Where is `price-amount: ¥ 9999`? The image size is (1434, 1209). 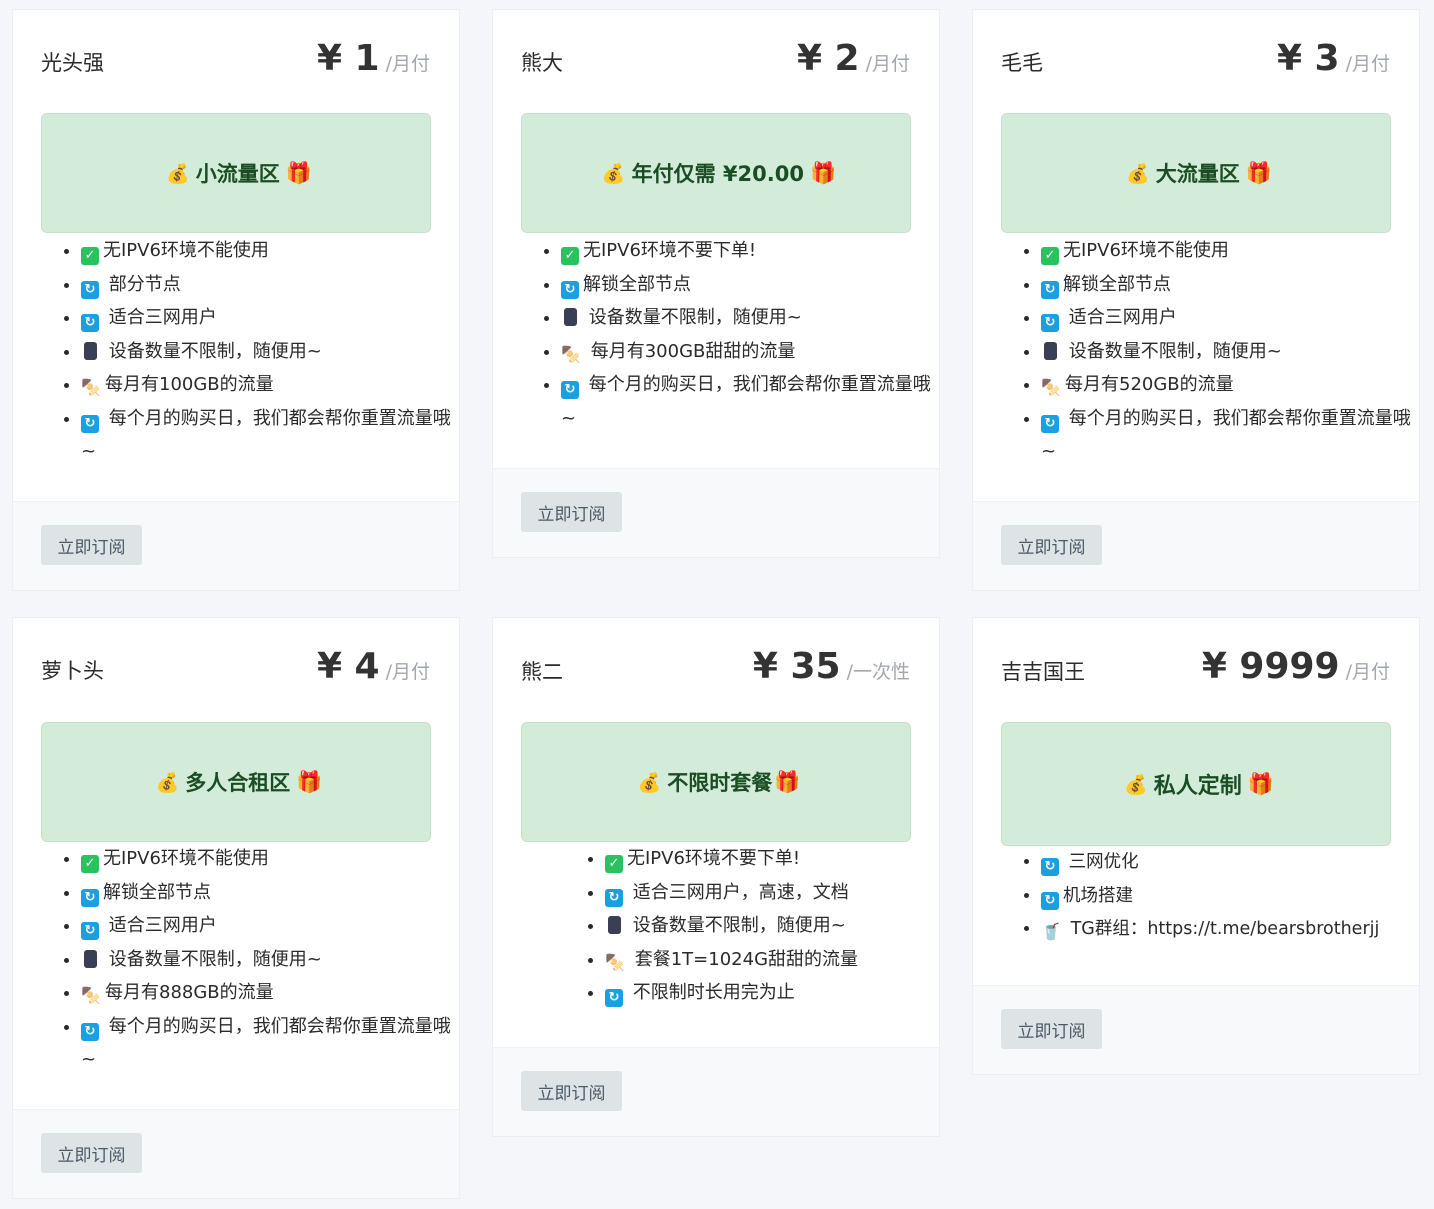
price-amount: ¥ 9999 is located at coordinates (1270, 666).